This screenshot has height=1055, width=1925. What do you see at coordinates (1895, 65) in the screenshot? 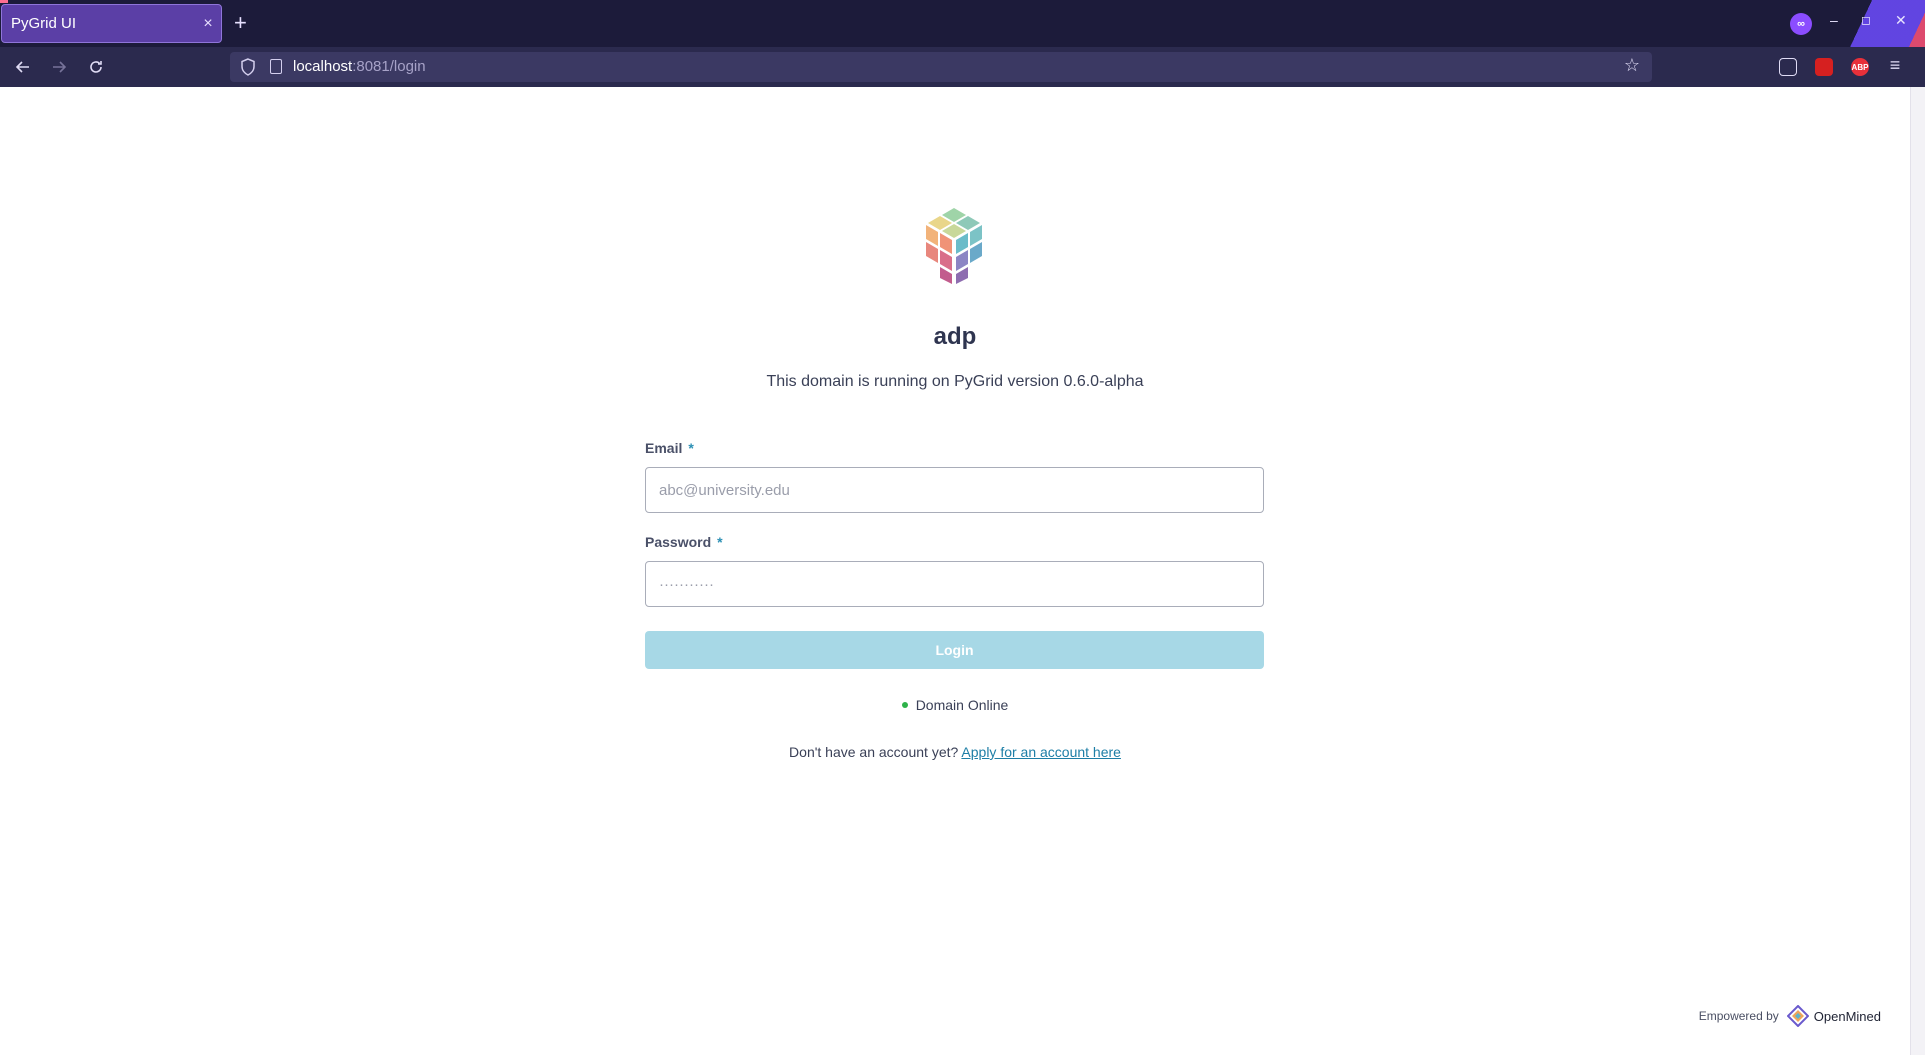
I see `hamburger-menu-icon: ≡` at bounding box center [1895, 65].